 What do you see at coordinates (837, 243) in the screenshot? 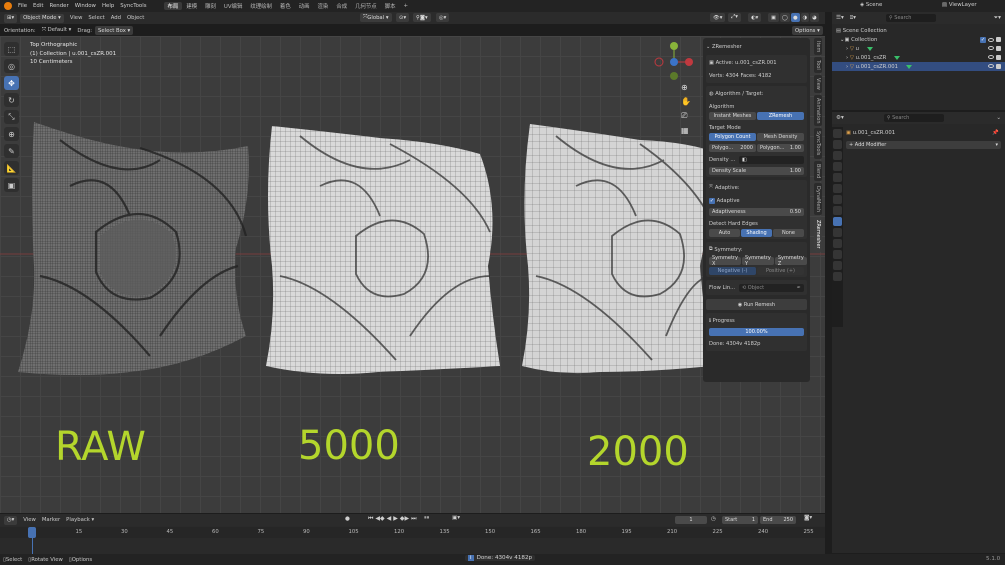
I see `physics-tab-icon` at bounding box center [837, 243].